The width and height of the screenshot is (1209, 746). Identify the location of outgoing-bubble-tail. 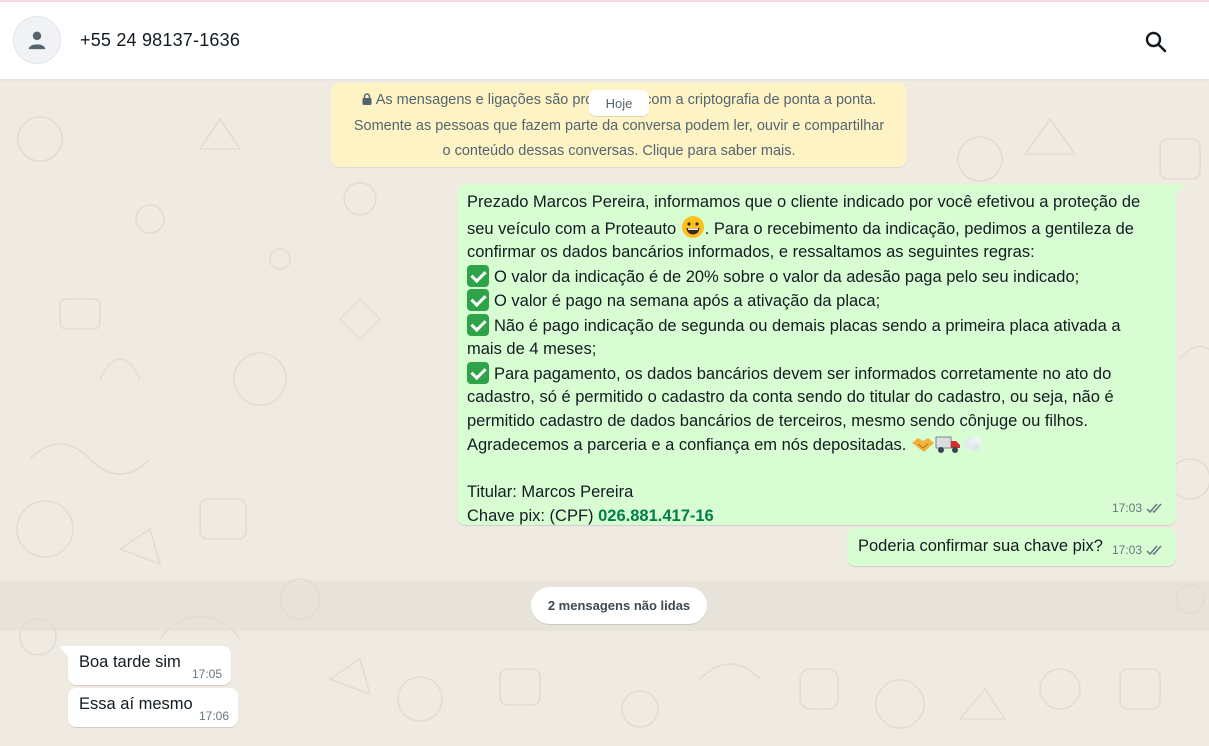
(1180, 189).